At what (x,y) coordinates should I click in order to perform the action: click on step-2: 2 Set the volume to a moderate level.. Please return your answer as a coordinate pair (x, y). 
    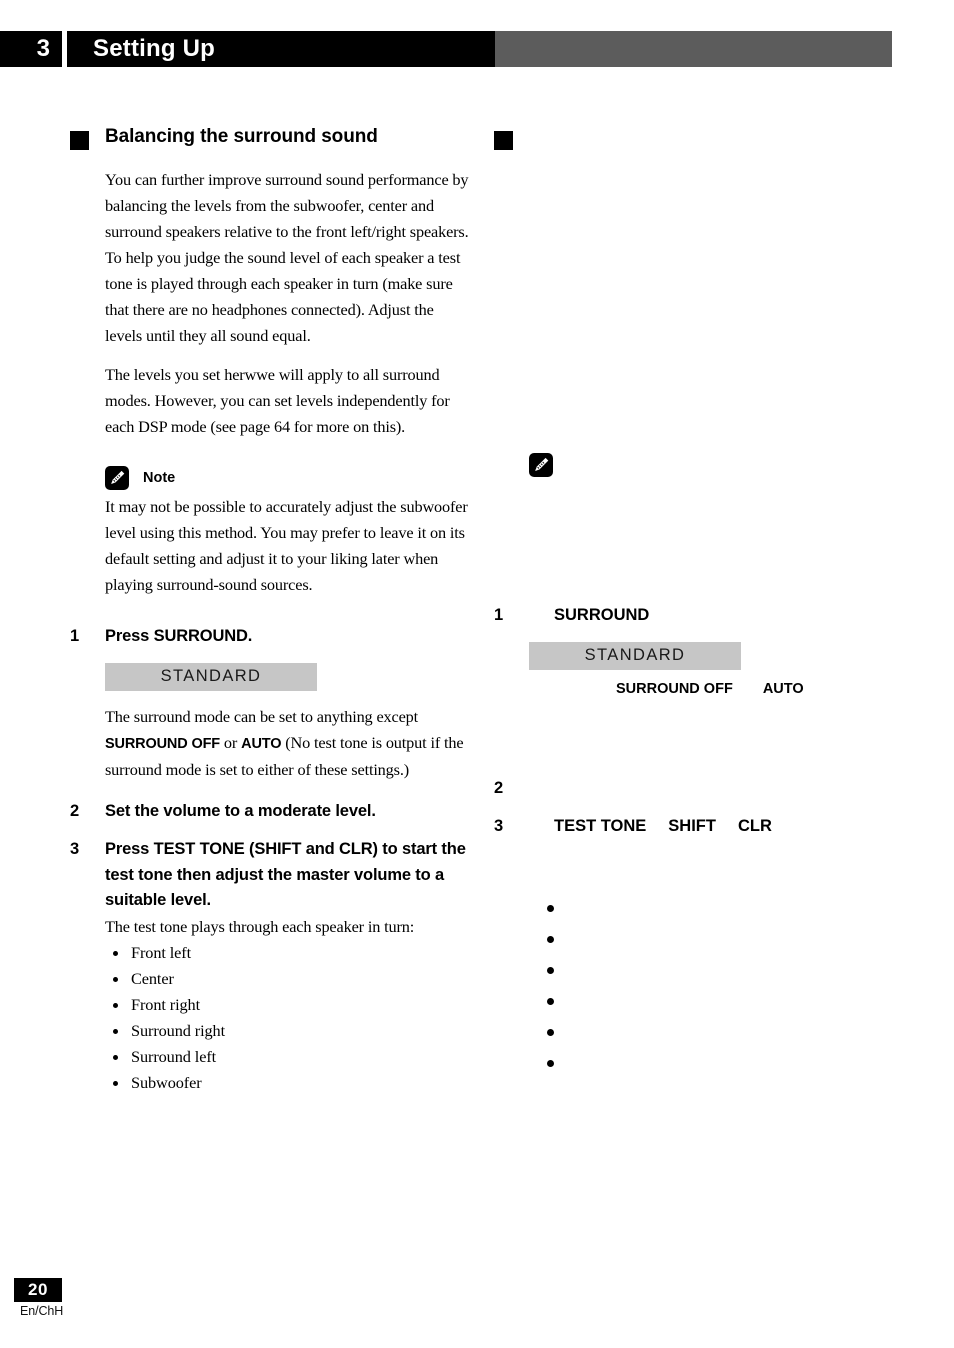
    Looking at the image, I should click on (270, 812).